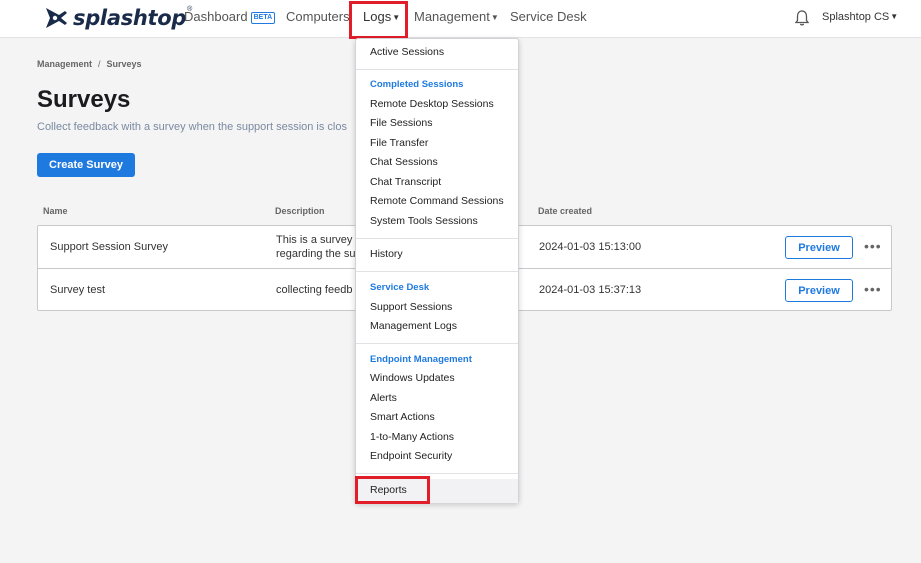 Image resolution: width=921 pixels, height=563 pixels. What do you see at coordinates (412, 437) in the screenshot?
I see `menu-item-1-to-many-actions: 1-to-Many Actions` at bounding box center [412, 437].